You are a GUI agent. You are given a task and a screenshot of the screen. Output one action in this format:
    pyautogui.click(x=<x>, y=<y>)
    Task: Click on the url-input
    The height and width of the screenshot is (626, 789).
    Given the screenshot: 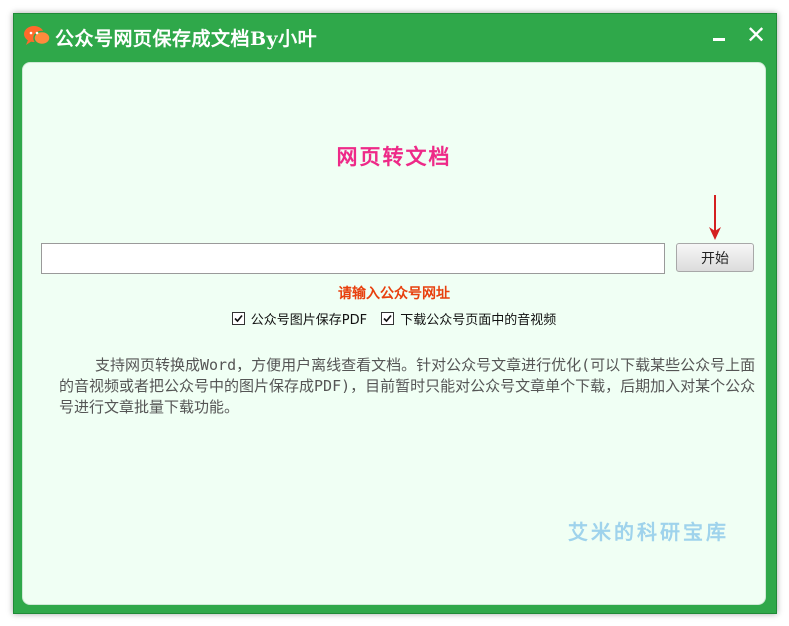 What is the action you would take?
    pyautogui.click(x=353, y=258)
    